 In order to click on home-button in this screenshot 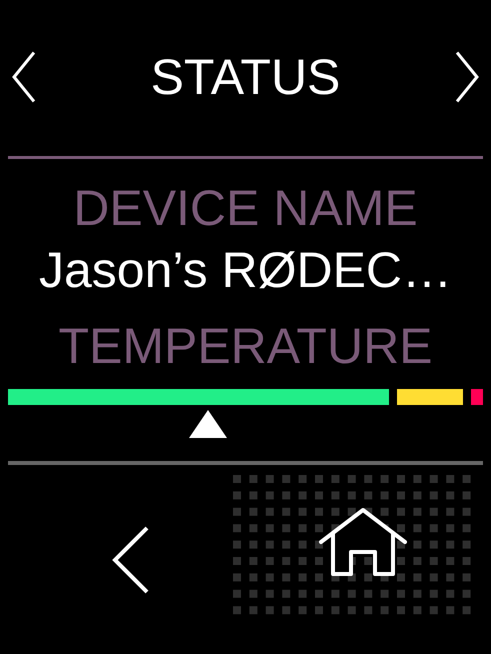, I will do `click(363, 542)`.